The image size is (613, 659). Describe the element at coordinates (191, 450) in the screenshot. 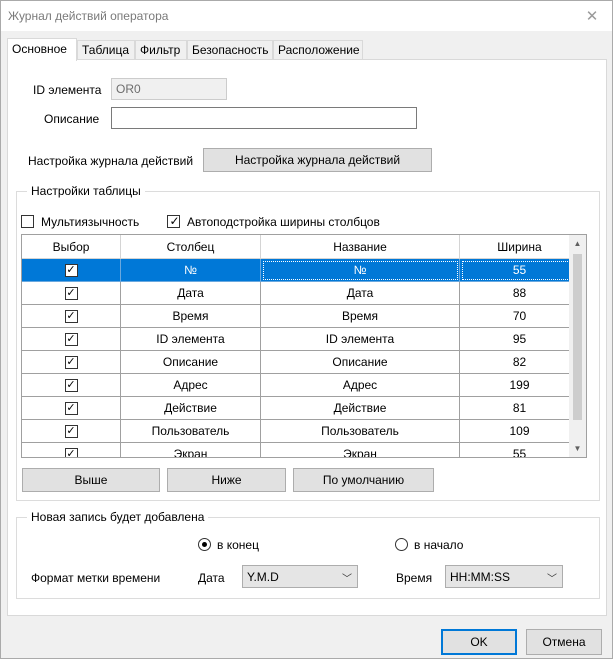

I see `column-cell: Экран` at that location.